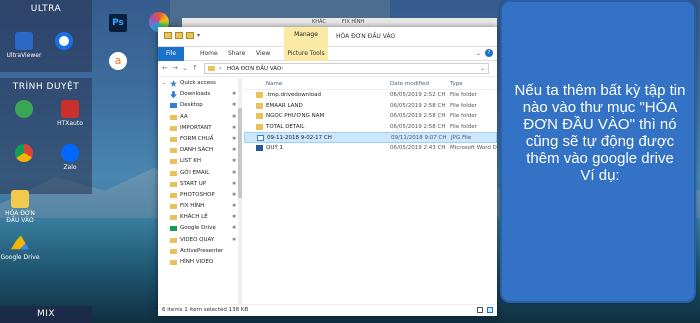  I want to click on sidebar-item: HÌNH VIDEO, so click(199, 262).